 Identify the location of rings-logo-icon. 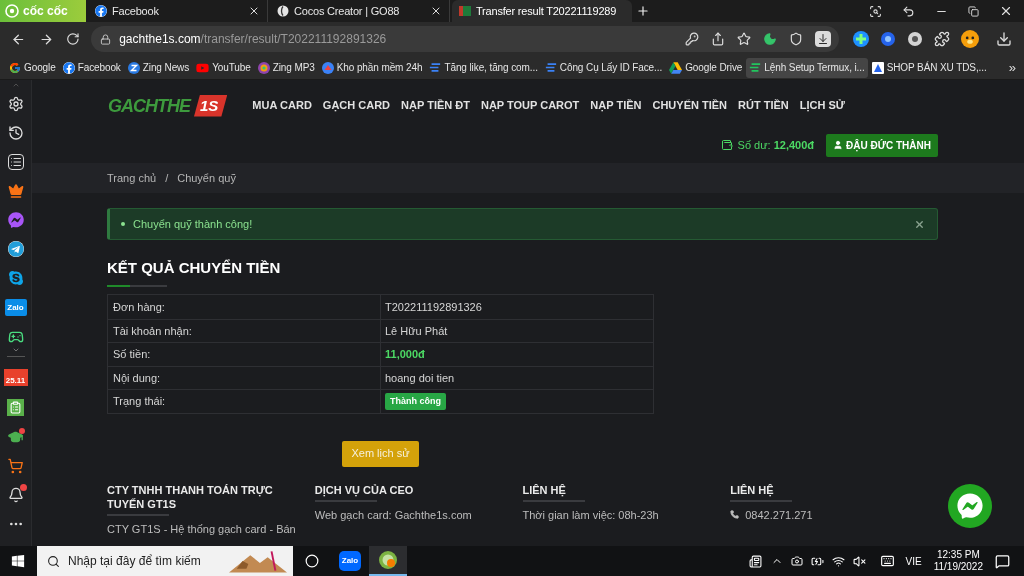
(263, 67).